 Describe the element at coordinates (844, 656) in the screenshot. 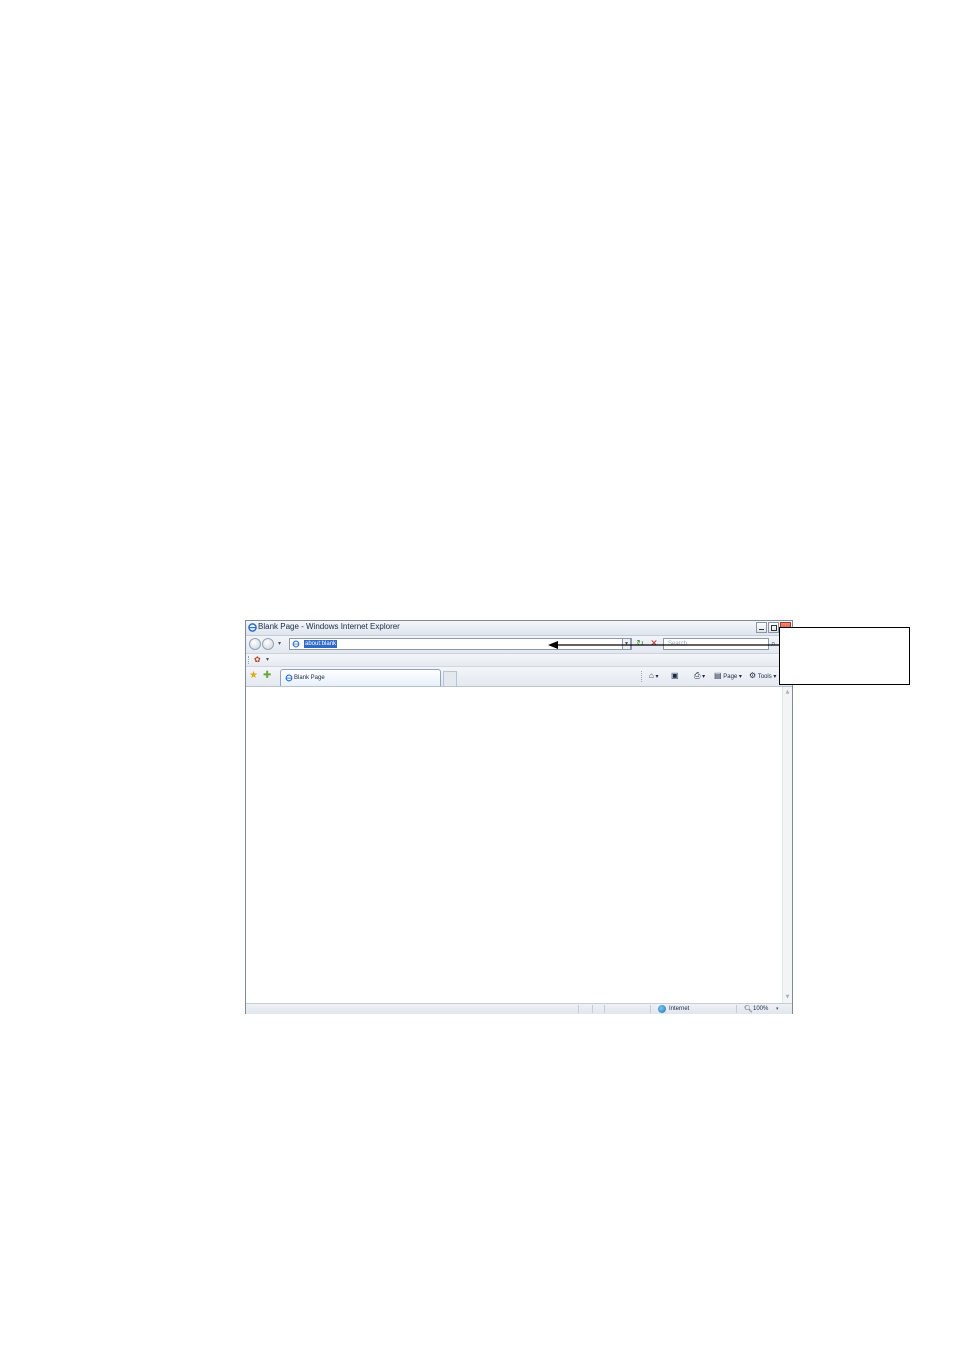

I see `annotation-callout-box` at that location.